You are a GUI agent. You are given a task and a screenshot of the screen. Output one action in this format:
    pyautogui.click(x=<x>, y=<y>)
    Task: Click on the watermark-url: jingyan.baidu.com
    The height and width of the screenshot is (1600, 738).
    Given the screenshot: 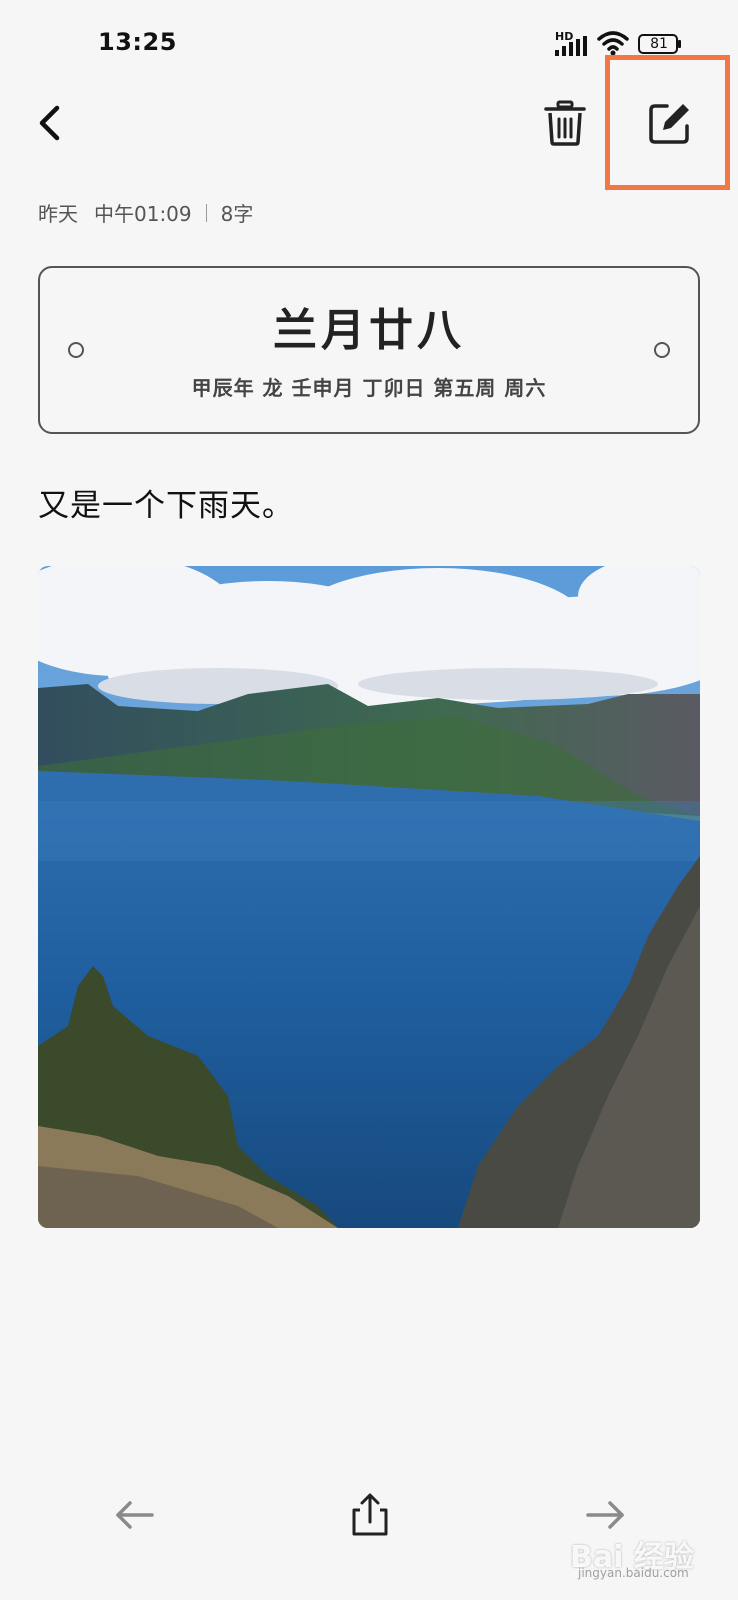 What is the action you would take?
    pyautogui.click(x=633, y=1573)
    